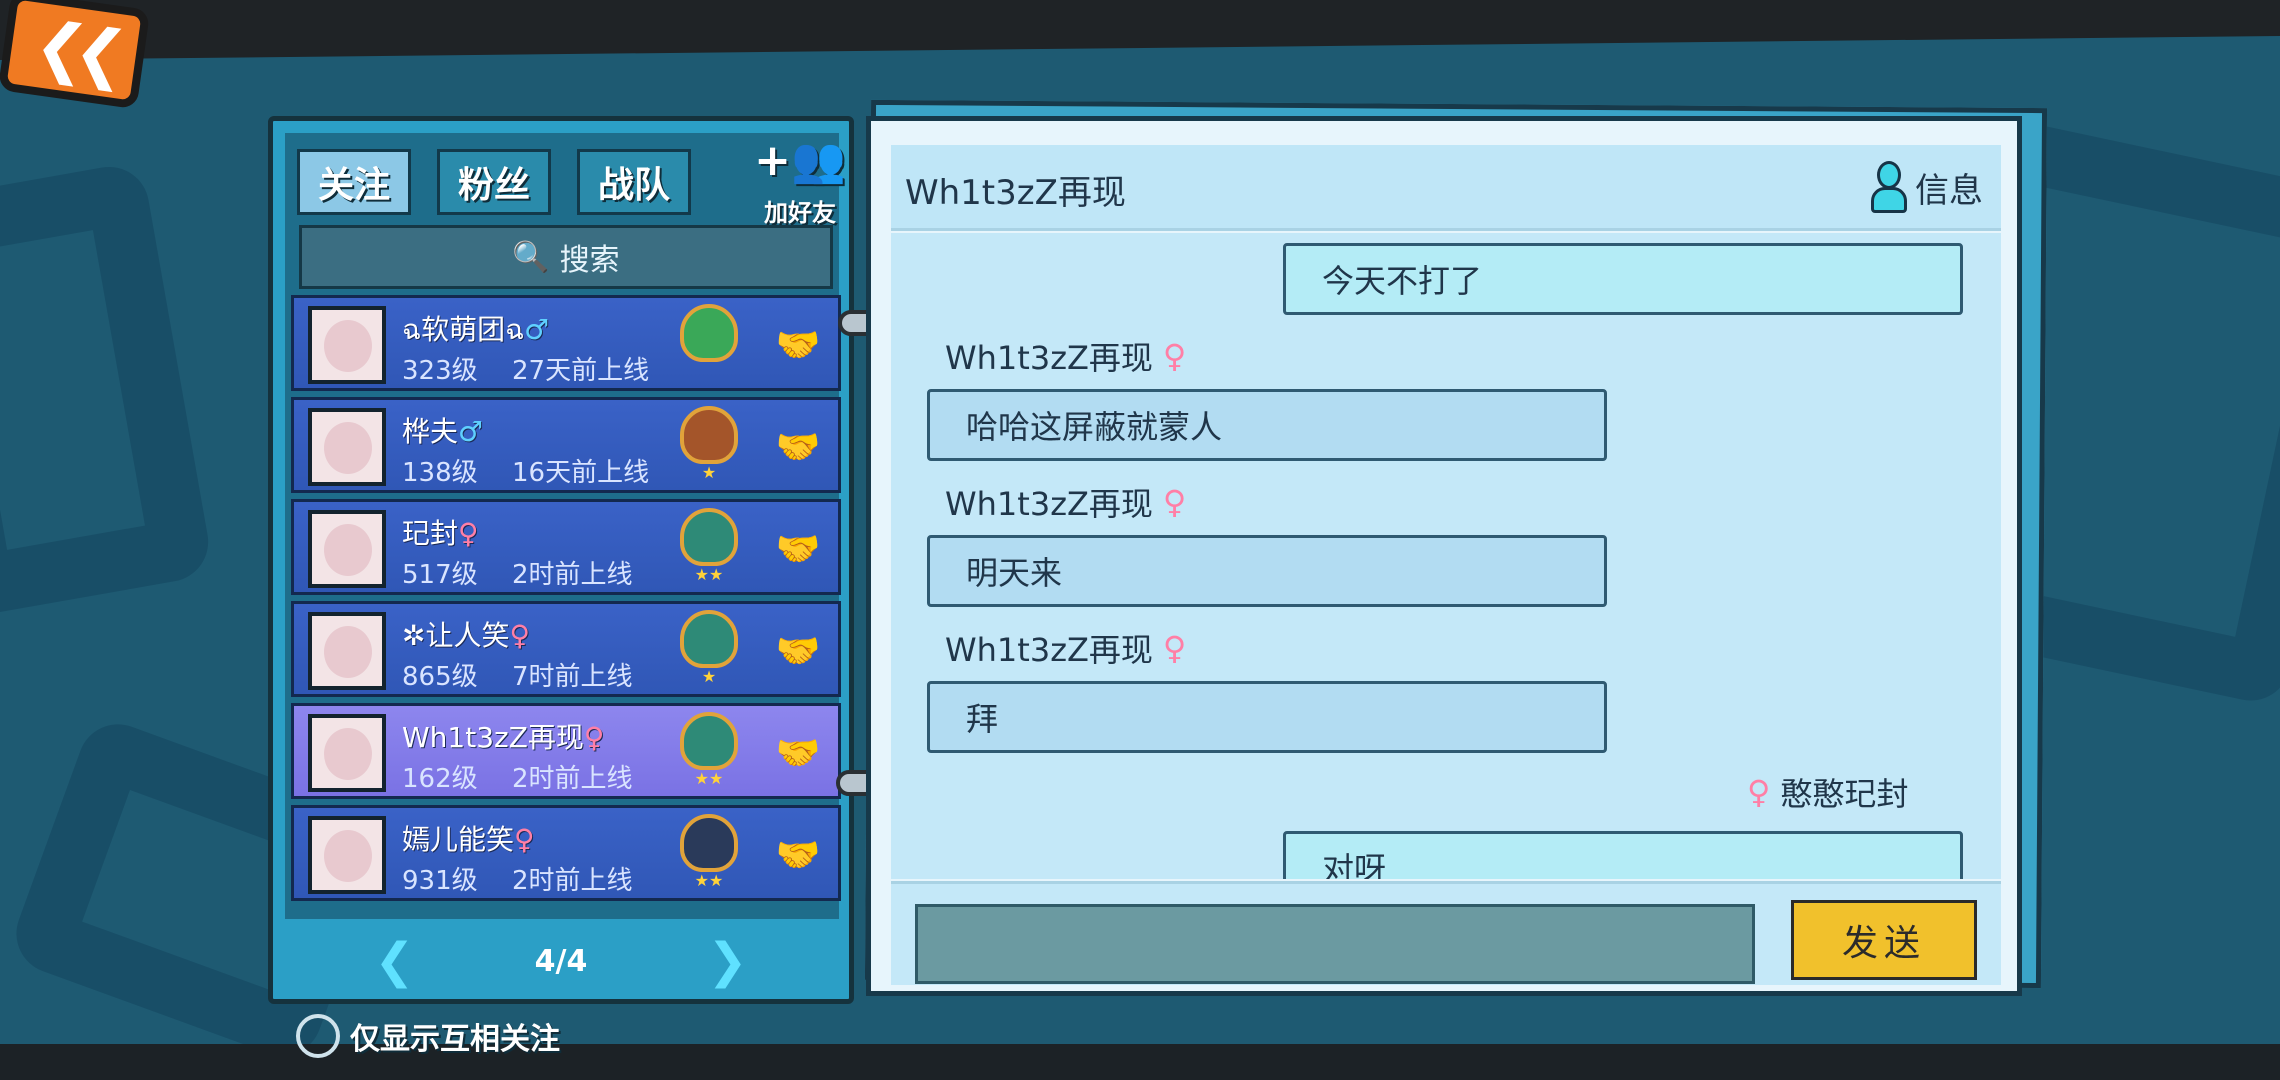  Describe the element at coordinates (589, 260) in the screenshot. I see `search-label: 搜索` at that location.